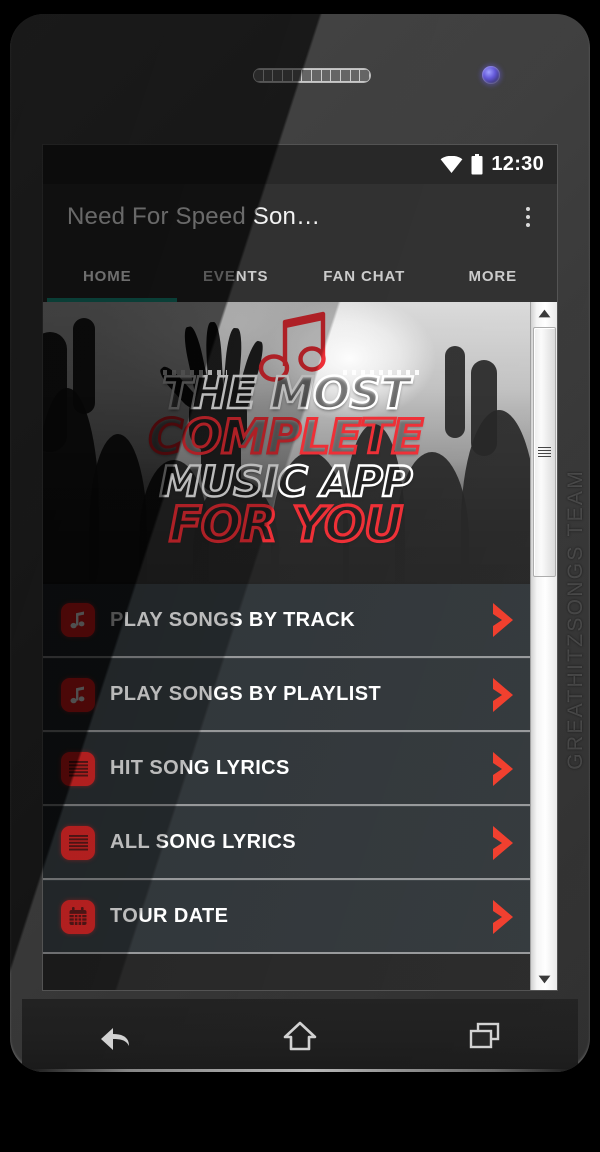 The image size is (600, 1152). Describe the element at coordinates (300, 1070) in the screenshot. I see `device-bottom-edge-highlight` at that location.